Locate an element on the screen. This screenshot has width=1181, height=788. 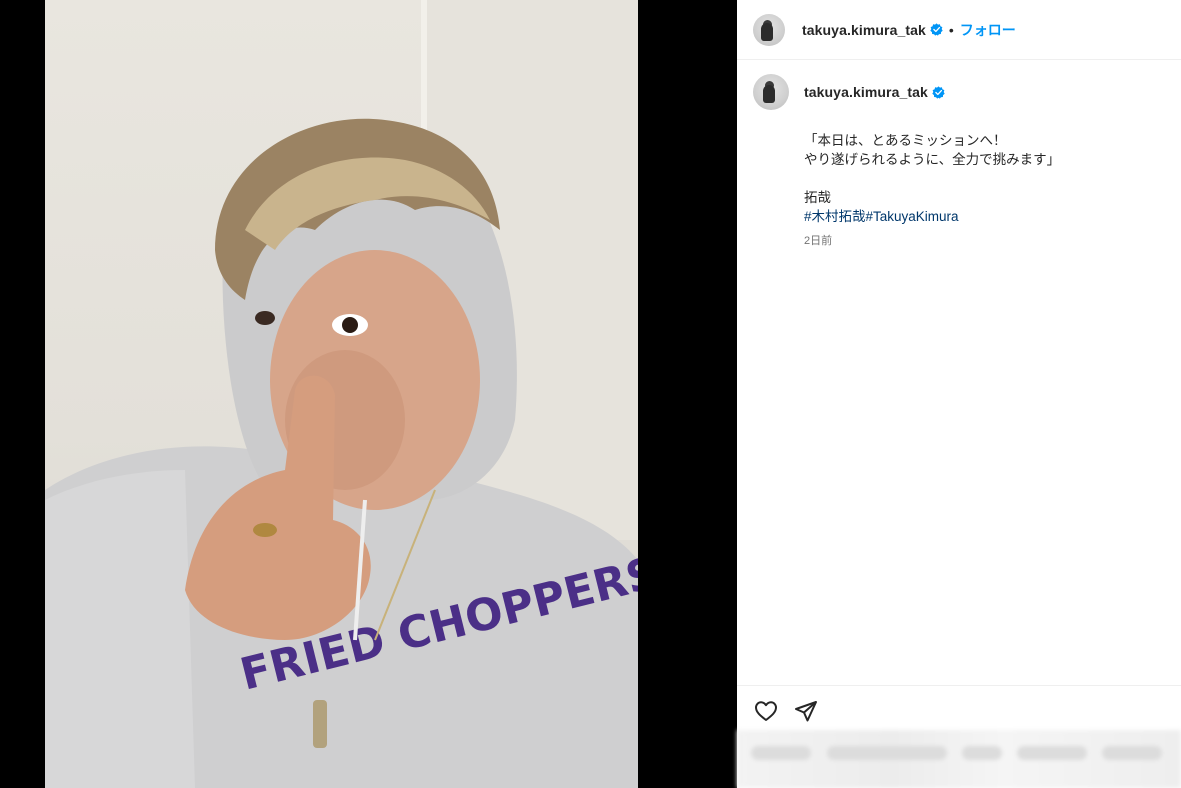
caption-line: やり遂げられるように、全力で挑みます」 is located at coordinates (932, 159).